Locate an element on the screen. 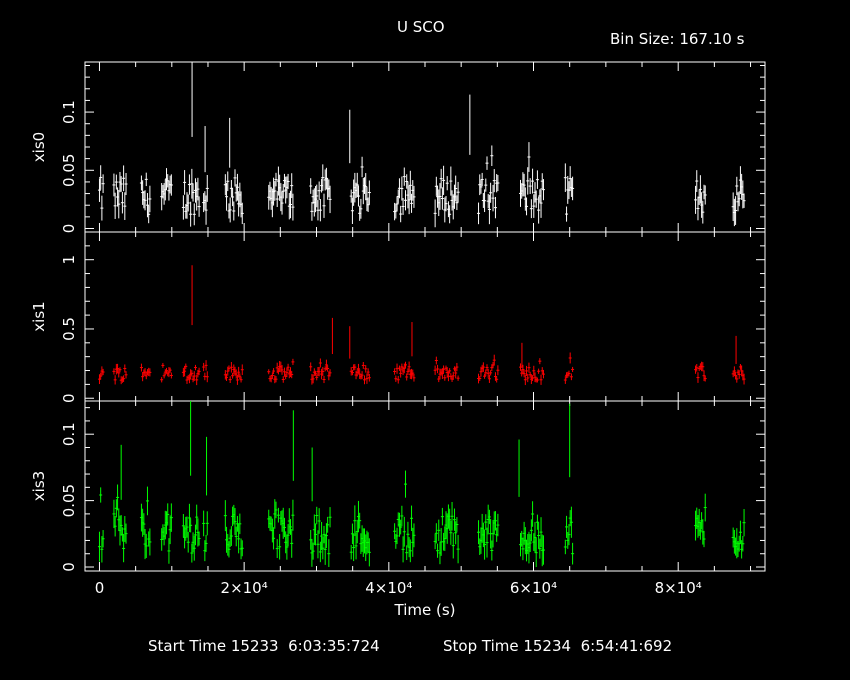  start-time-label: Start Time 15233 6:03:35:724 is located at coordinates (264, 646).